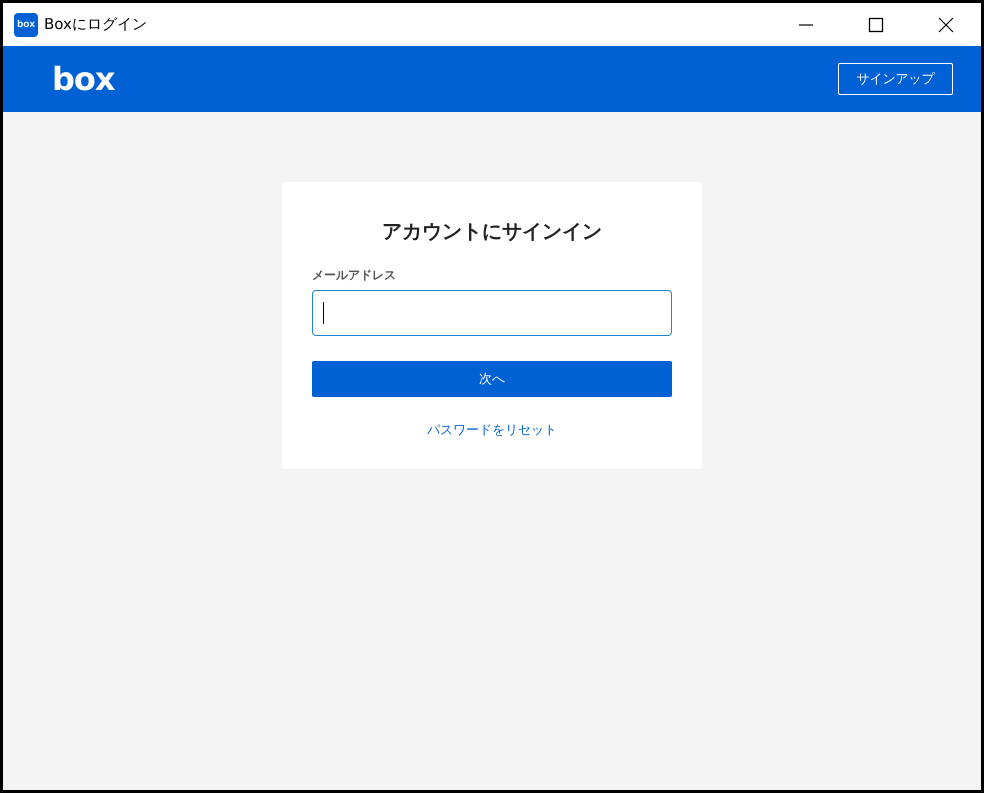  Describe the element at coordinates (946, 24) in the screenshot. I see `close-icon` at that location.